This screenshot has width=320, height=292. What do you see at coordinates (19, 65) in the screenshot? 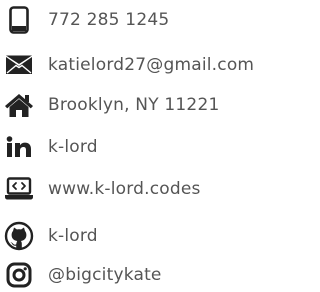
I see `envelope-icon` at bounding box center [19, 65].